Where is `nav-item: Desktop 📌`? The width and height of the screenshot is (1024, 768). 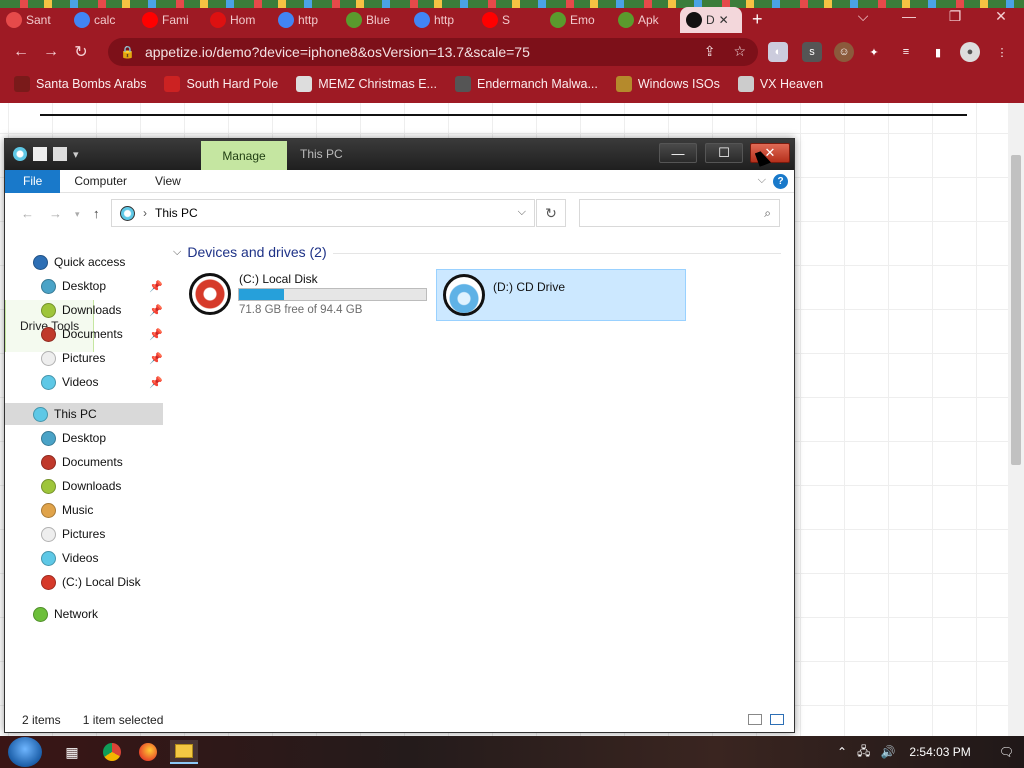
nav-item: Desktop 📌 is located at coordinates (84, 286).